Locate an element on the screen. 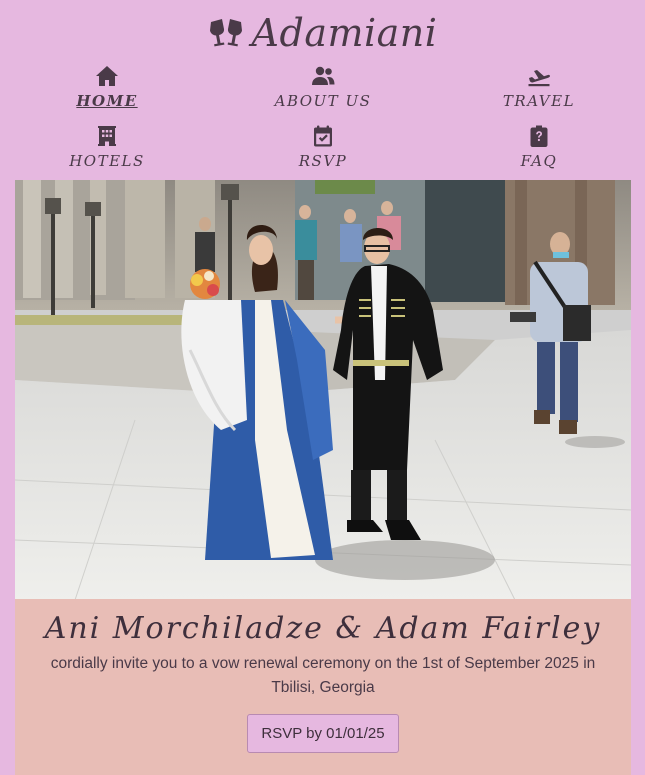 Image resolution: width=645 pixels, height=775 pixels. nav-item-rsvp: RSVP is located at coordinates (323, 147).